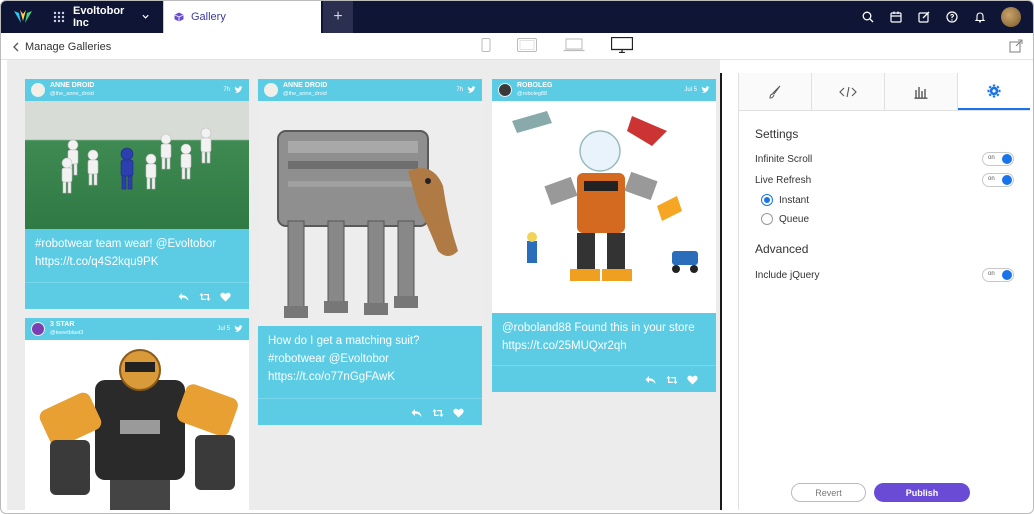  Describe the element at coordinates (459, 90) in the screenshot. I see `tweet-time: 7h` at that location.